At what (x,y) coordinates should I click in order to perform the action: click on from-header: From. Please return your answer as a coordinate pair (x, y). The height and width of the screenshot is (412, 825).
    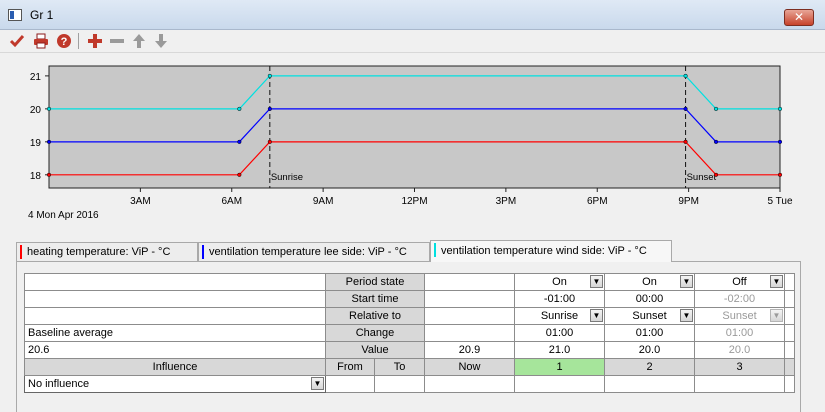
    Looking at the image, I should click on (350, 367).